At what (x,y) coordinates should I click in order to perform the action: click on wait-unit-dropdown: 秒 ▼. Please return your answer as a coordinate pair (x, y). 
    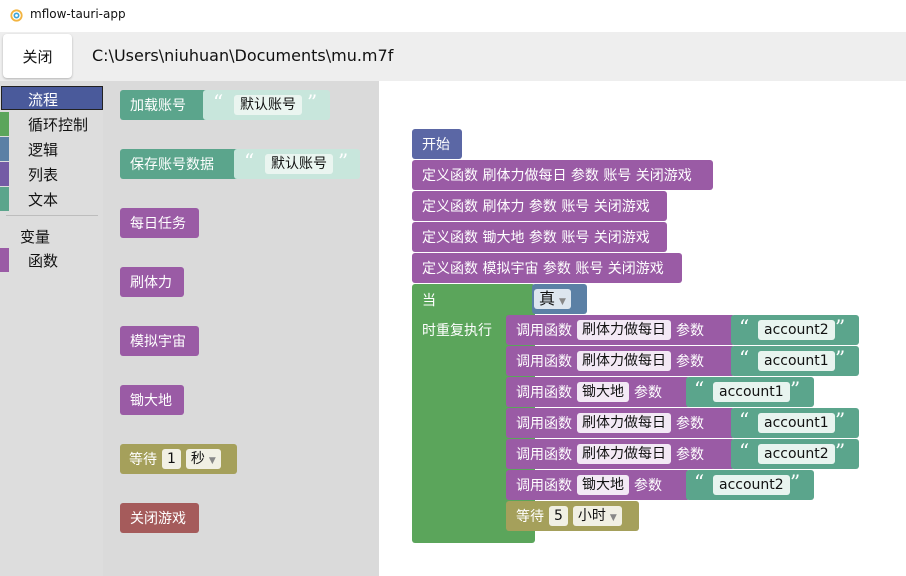
    Looking at the image, I should click on (203, 459).